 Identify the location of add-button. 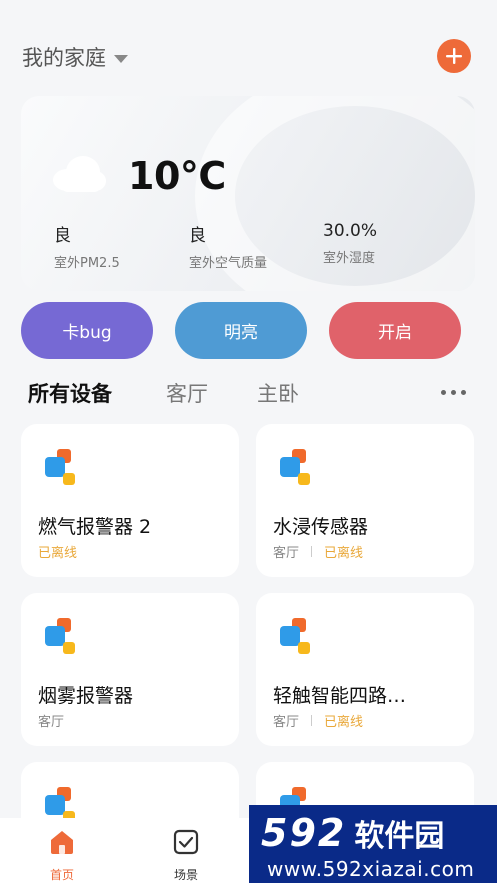
(454, 56).